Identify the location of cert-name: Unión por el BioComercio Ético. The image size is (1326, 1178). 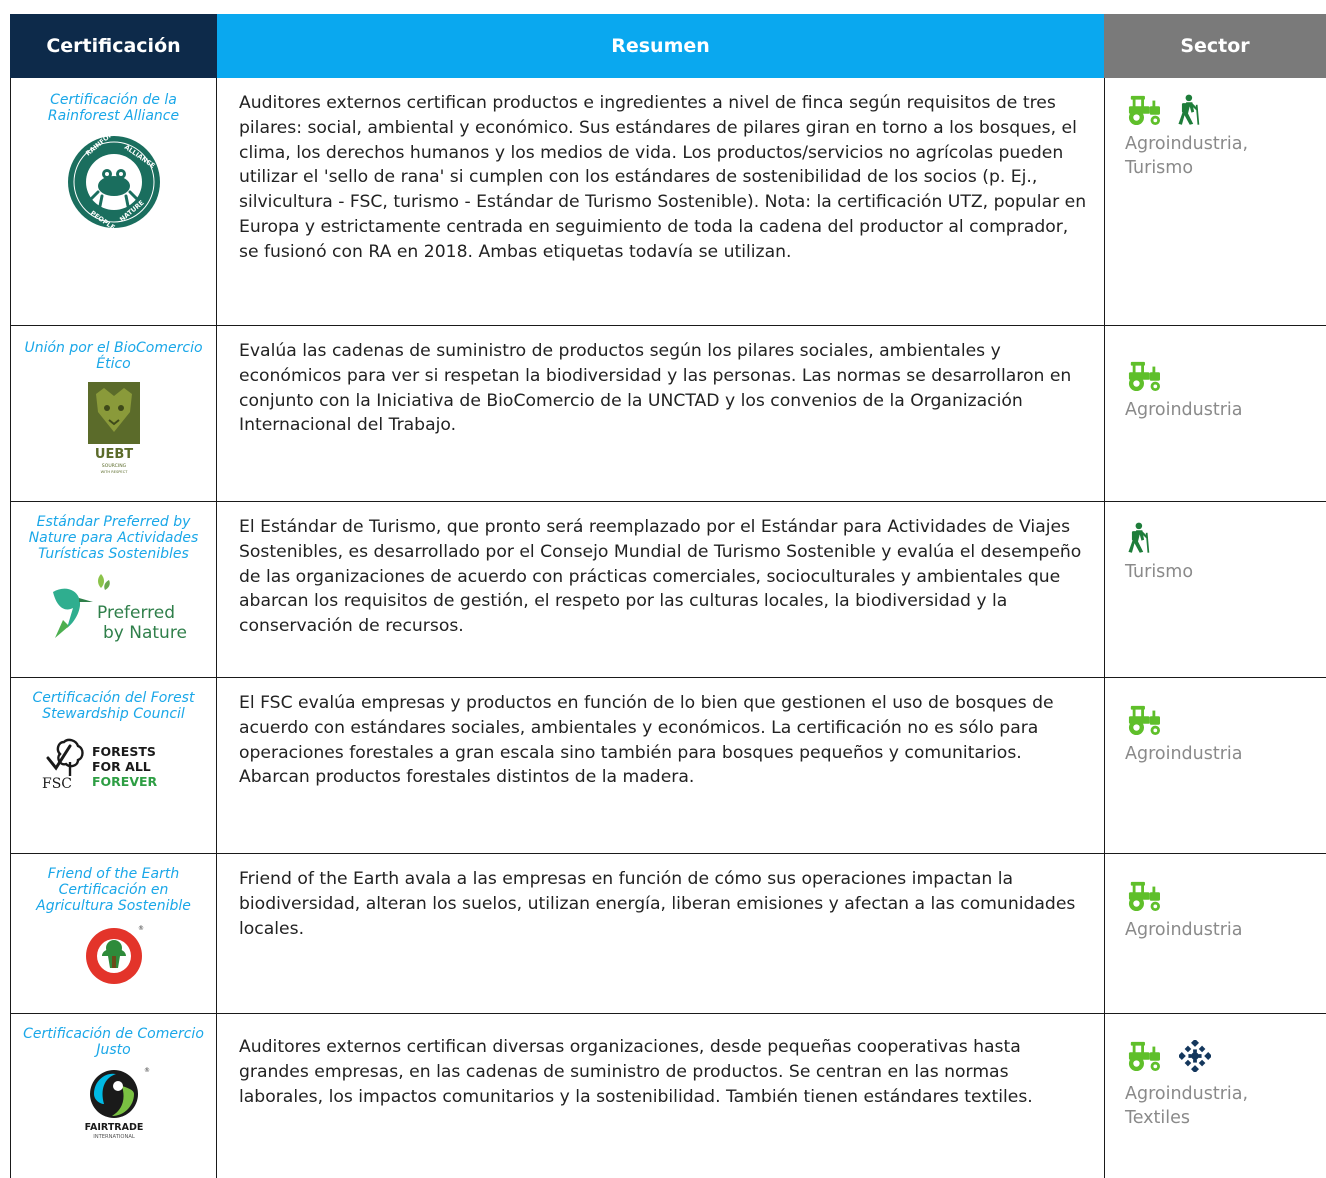
(113, 356).